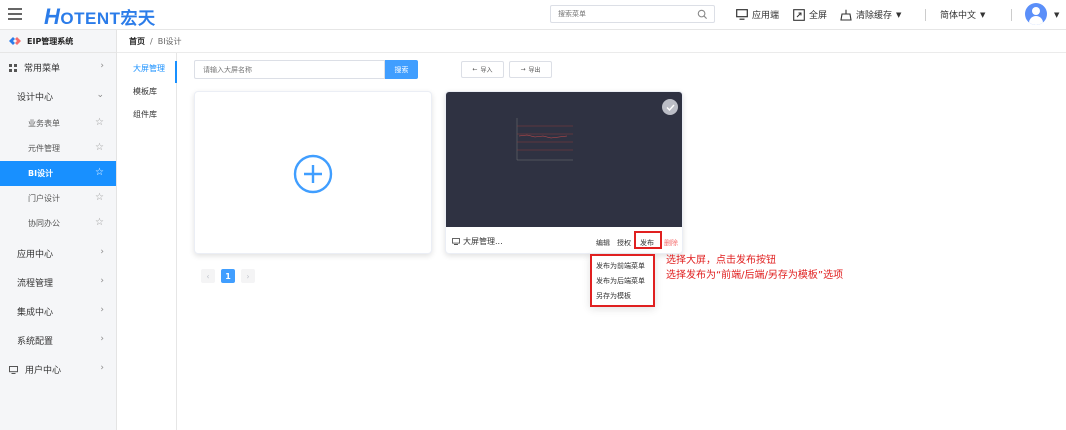  What do you see at coordinates (958, 16) in the screenshot?
I see `language-label: 简体中文` at bounding box center [958, 16].